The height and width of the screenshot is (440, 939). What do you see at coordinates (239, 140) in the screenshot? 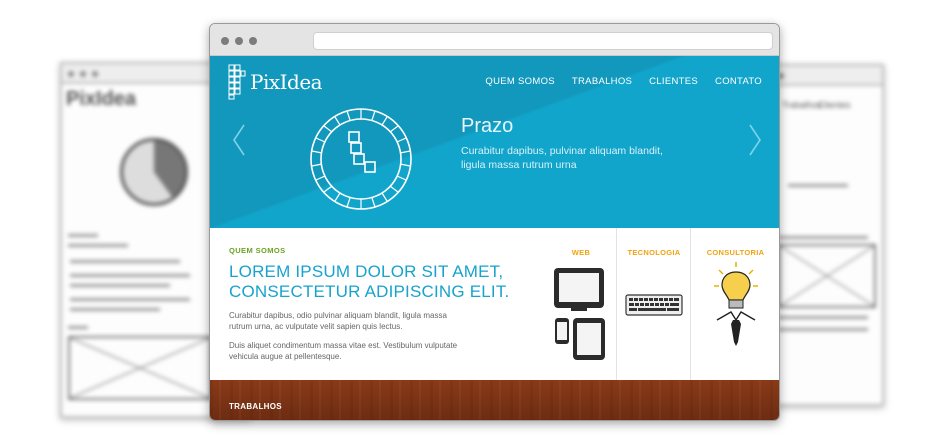
I see `carousel-prev-arrow-icon` at bounding box center [239, 140].